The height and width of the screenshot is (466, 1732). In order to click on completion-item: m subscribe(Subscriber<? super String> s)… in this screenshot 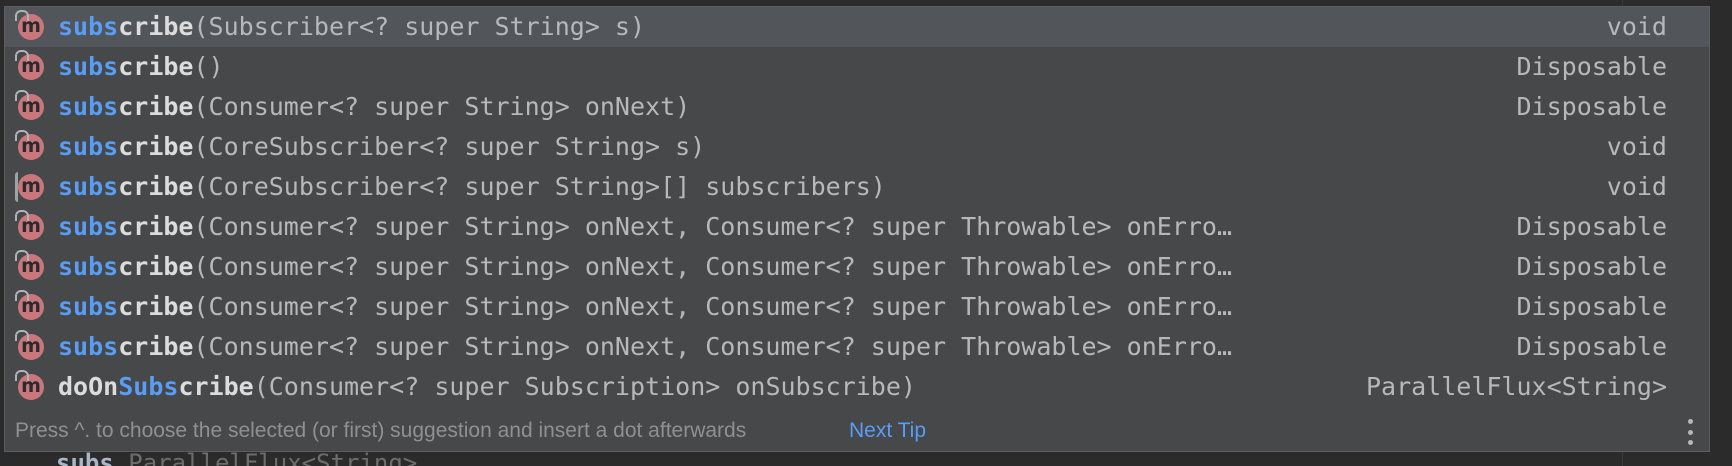, I will do `click(857, 27)`.